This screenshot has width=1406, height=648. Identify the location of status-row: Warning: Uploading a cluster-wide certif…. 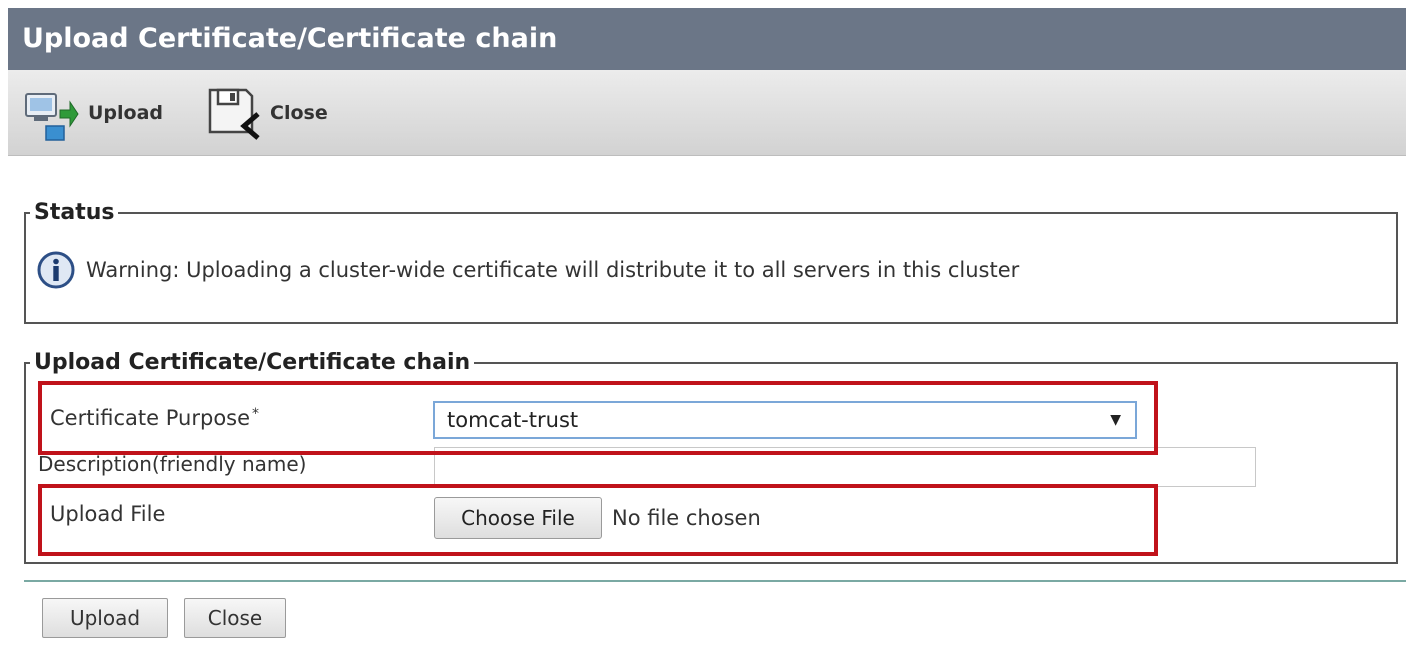
(527, 270).